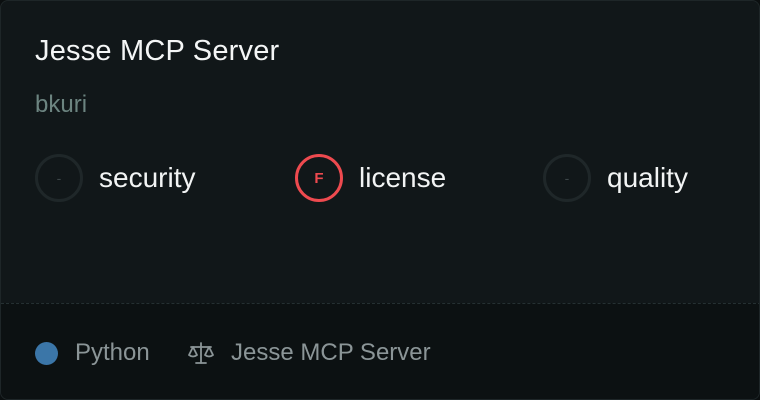 The image size is (760, 400). I want to click on metric-license: F license, so click(370, 178).